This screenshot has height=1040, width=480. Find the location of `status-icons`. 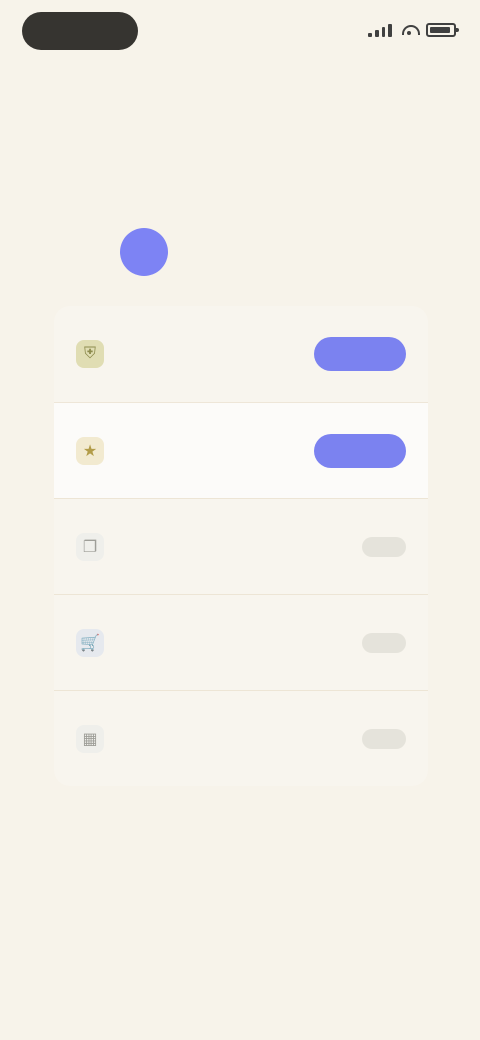

status-icons is located at coordinates (411, 30).